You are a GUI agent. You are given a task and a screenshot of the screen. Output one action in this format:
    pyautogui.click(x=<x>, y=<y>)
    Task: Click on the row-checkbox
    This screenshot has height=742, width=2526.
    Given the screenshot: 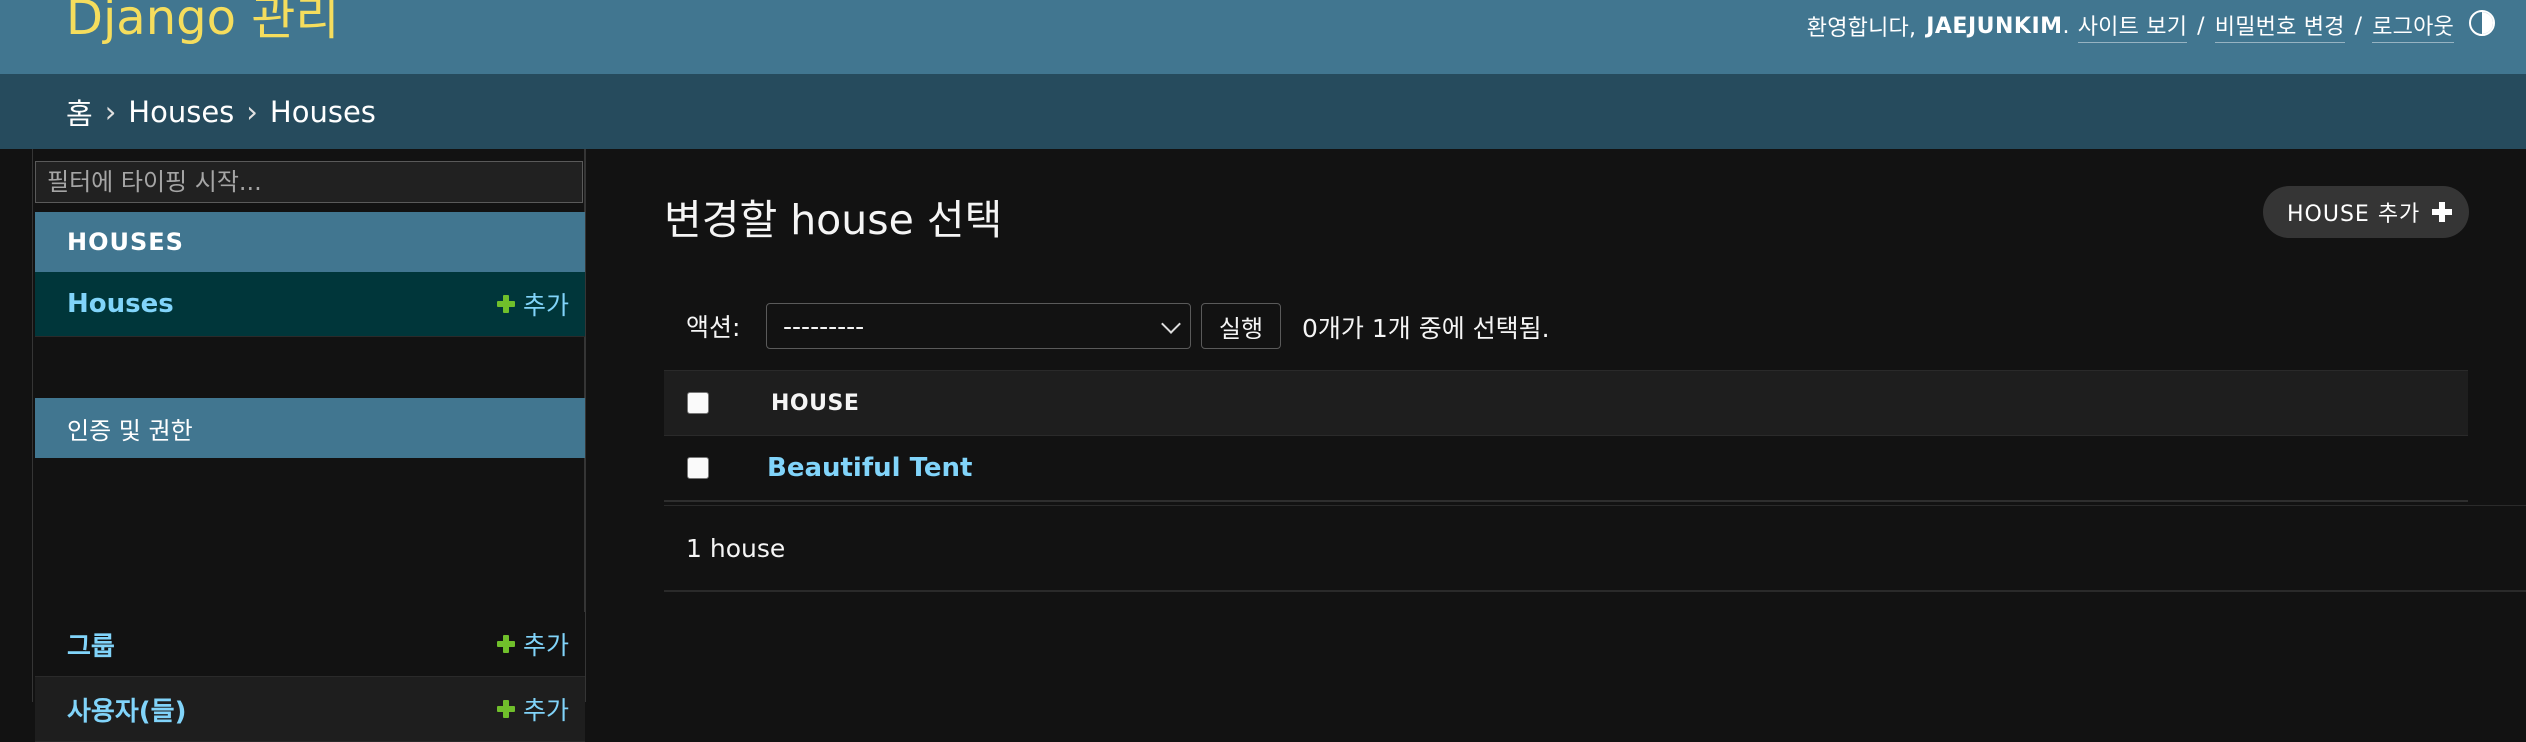 What is the action you would take?
    pyautogui.click(x=698, y=468)
    